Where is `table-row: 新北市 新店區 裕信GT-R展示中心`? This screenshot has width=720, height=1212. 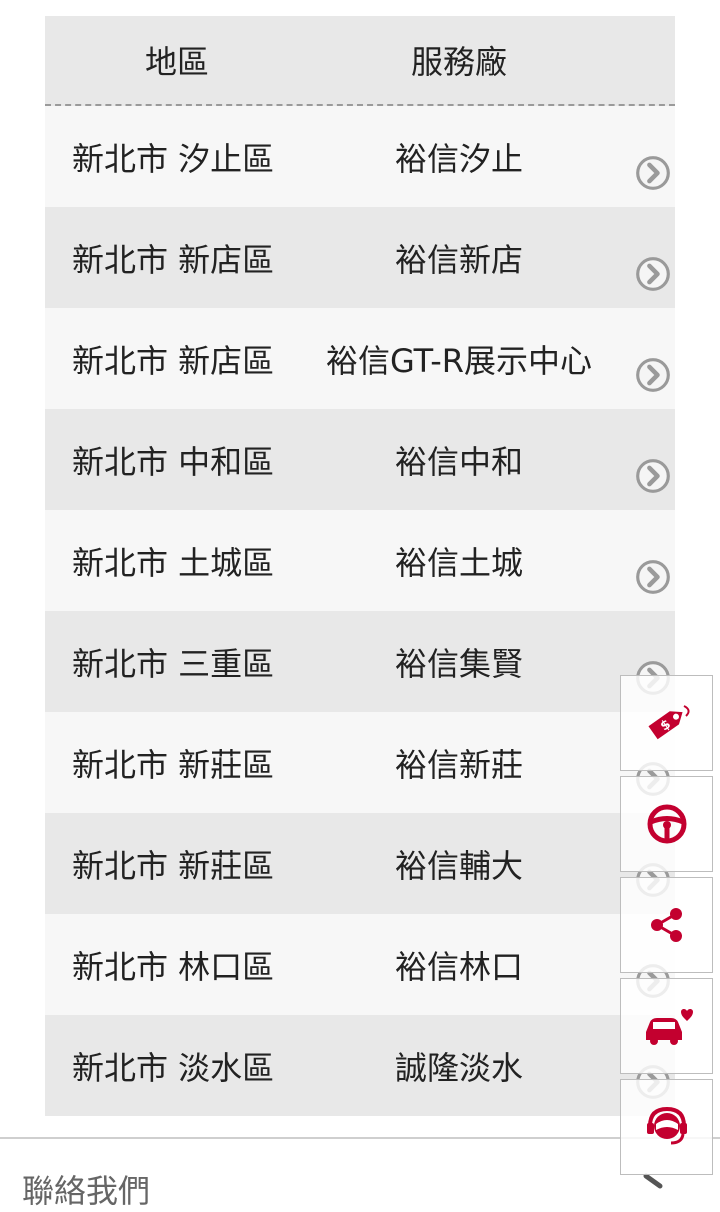
table-row: 新北市 新店區 裕信GT-R展示中心 is located at coordinates (360, 358).